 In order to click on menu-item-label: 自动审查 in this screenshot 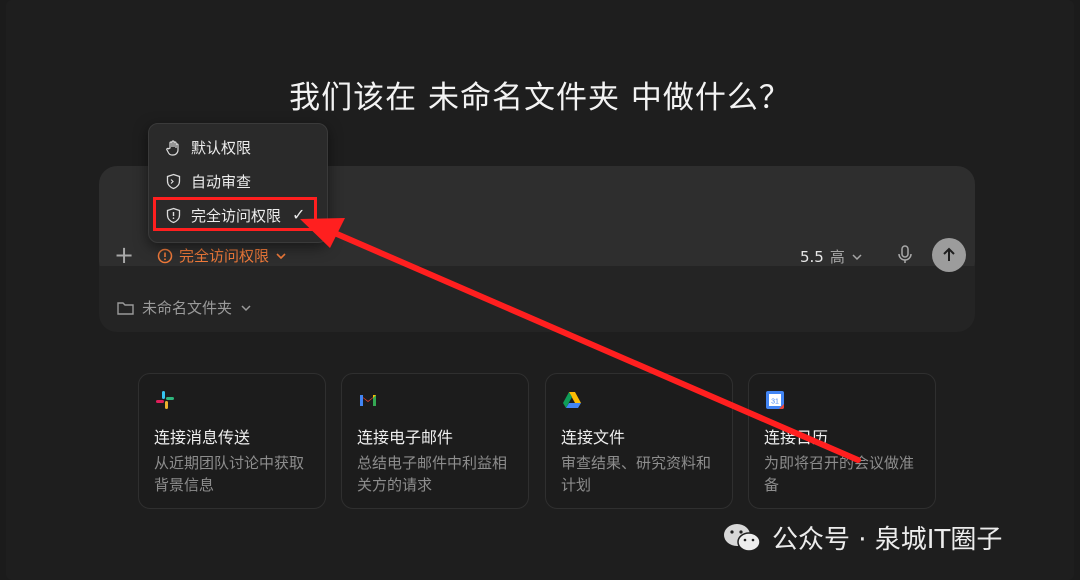, I will do `click(221, 182)`.